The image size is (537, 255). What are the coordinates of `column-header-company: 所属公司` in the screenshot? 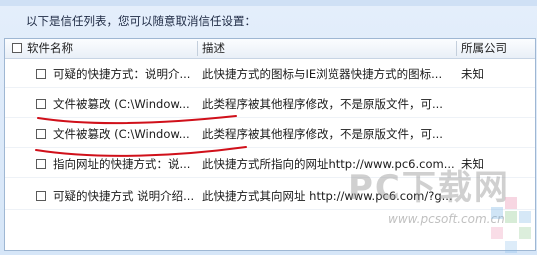 It's located at (497, 48).